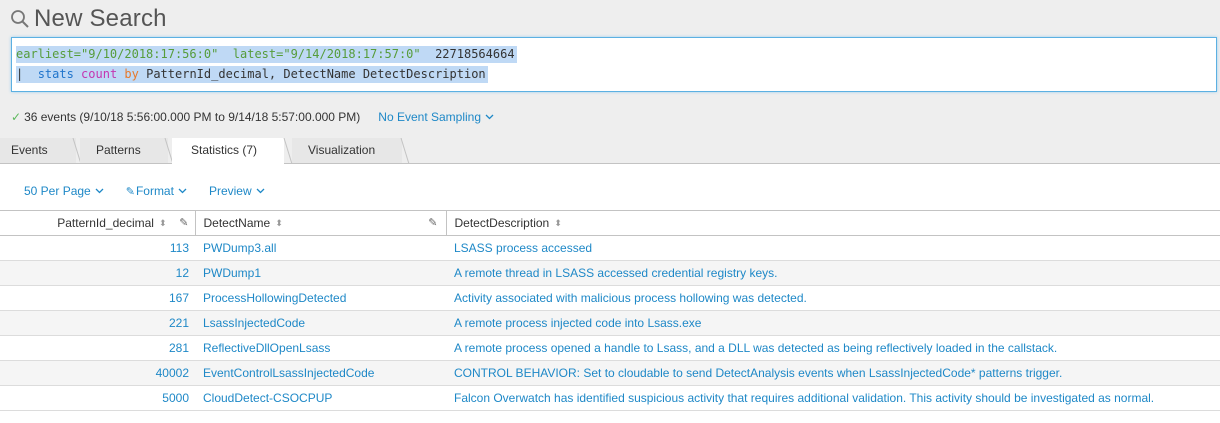  Describe the element at coordinates (97, 223) in the screenshot. I see `column-header-patternid: PatternId_decimal ⬍ ✎` at that location.